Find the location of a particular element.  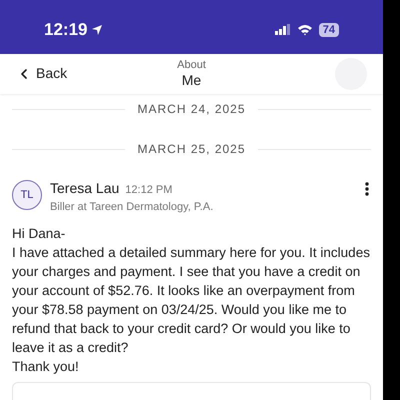

wifi-icon is located at coordinates (304, 30).